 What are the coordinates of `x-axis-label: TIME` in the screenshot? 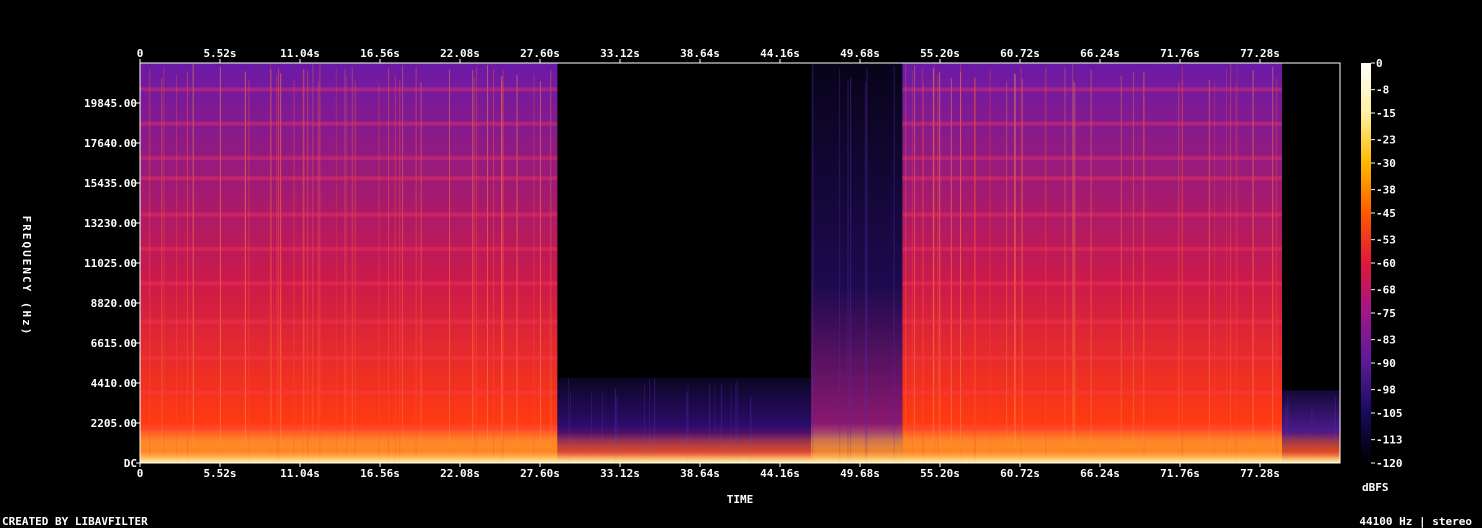 It's located at (740, 499).